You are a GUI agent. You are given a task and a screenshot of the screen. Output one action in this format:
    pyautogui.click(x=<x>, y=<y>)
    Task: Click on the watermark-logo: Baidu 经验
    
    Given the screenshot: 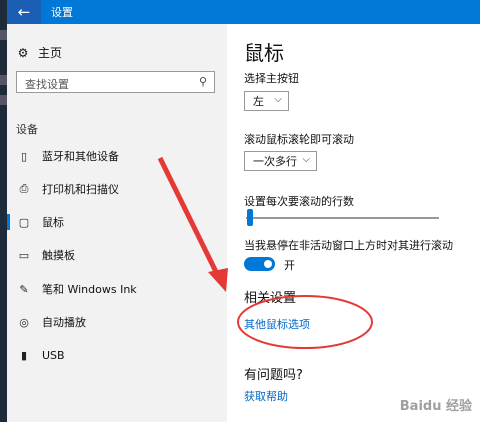 What is the action you would take?
    pyautogui.click(x=435, y=406)
    